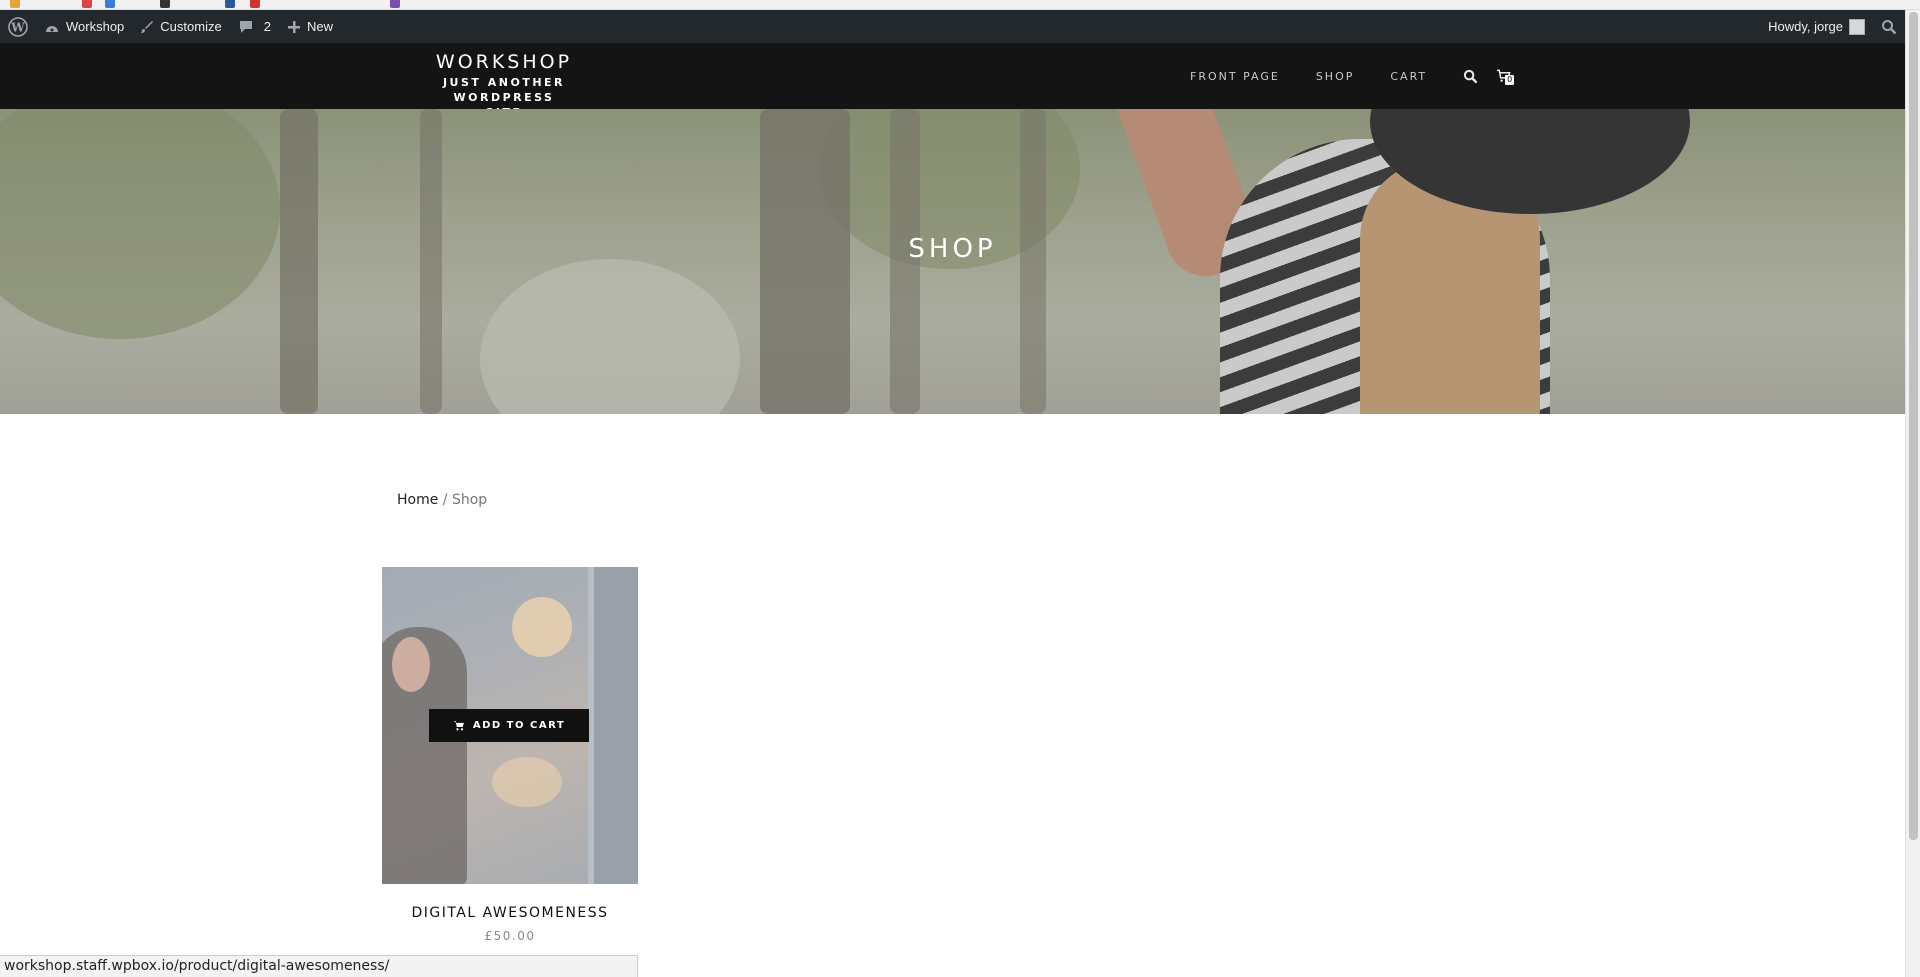  Describe the element at coordinates (1408, 76) in the screenshot. I see `nav-item-cart: CART` at that location.